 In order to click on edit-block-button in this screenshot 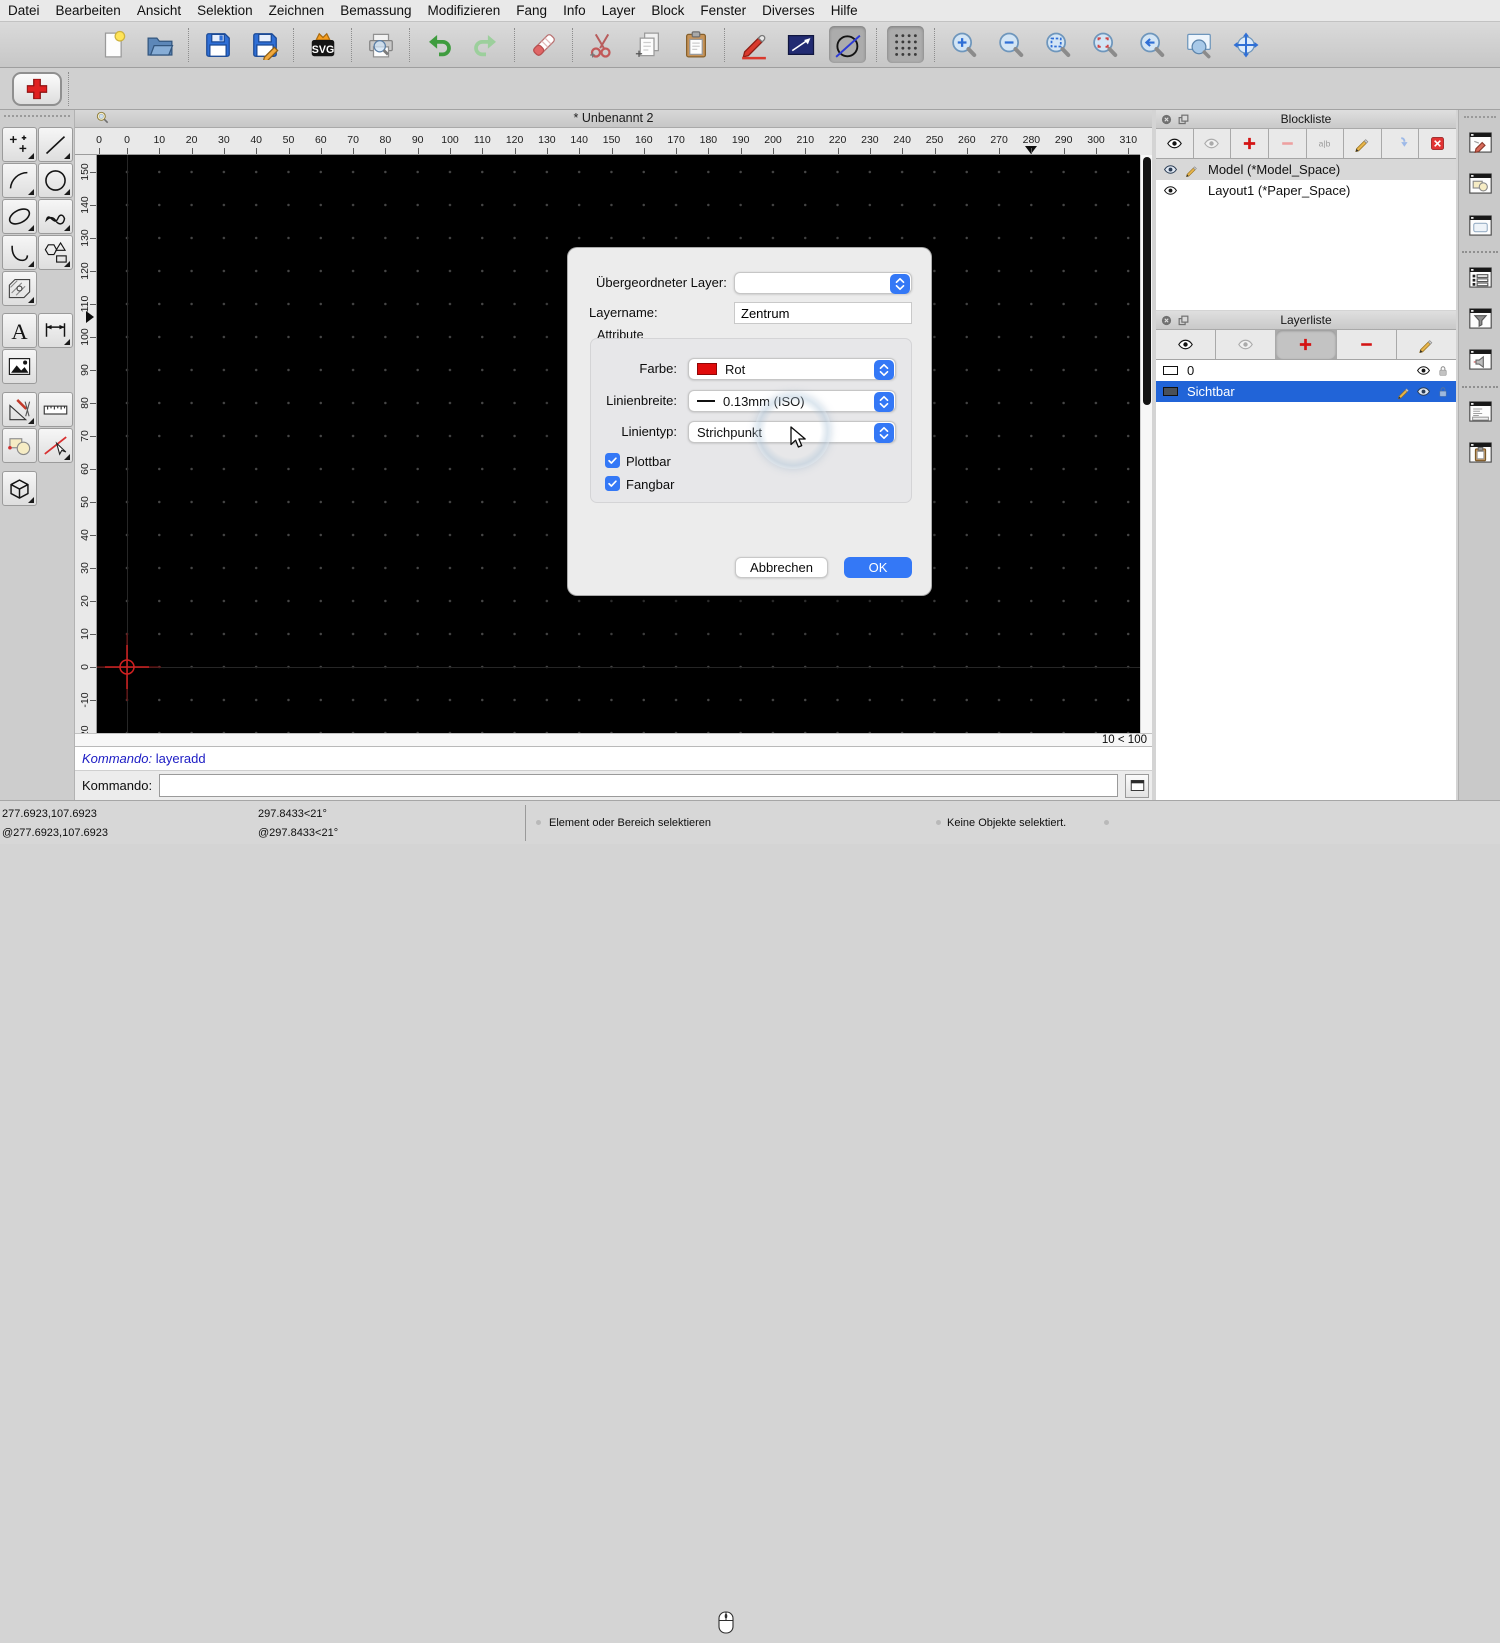, I will do `click(1362, 143)`.